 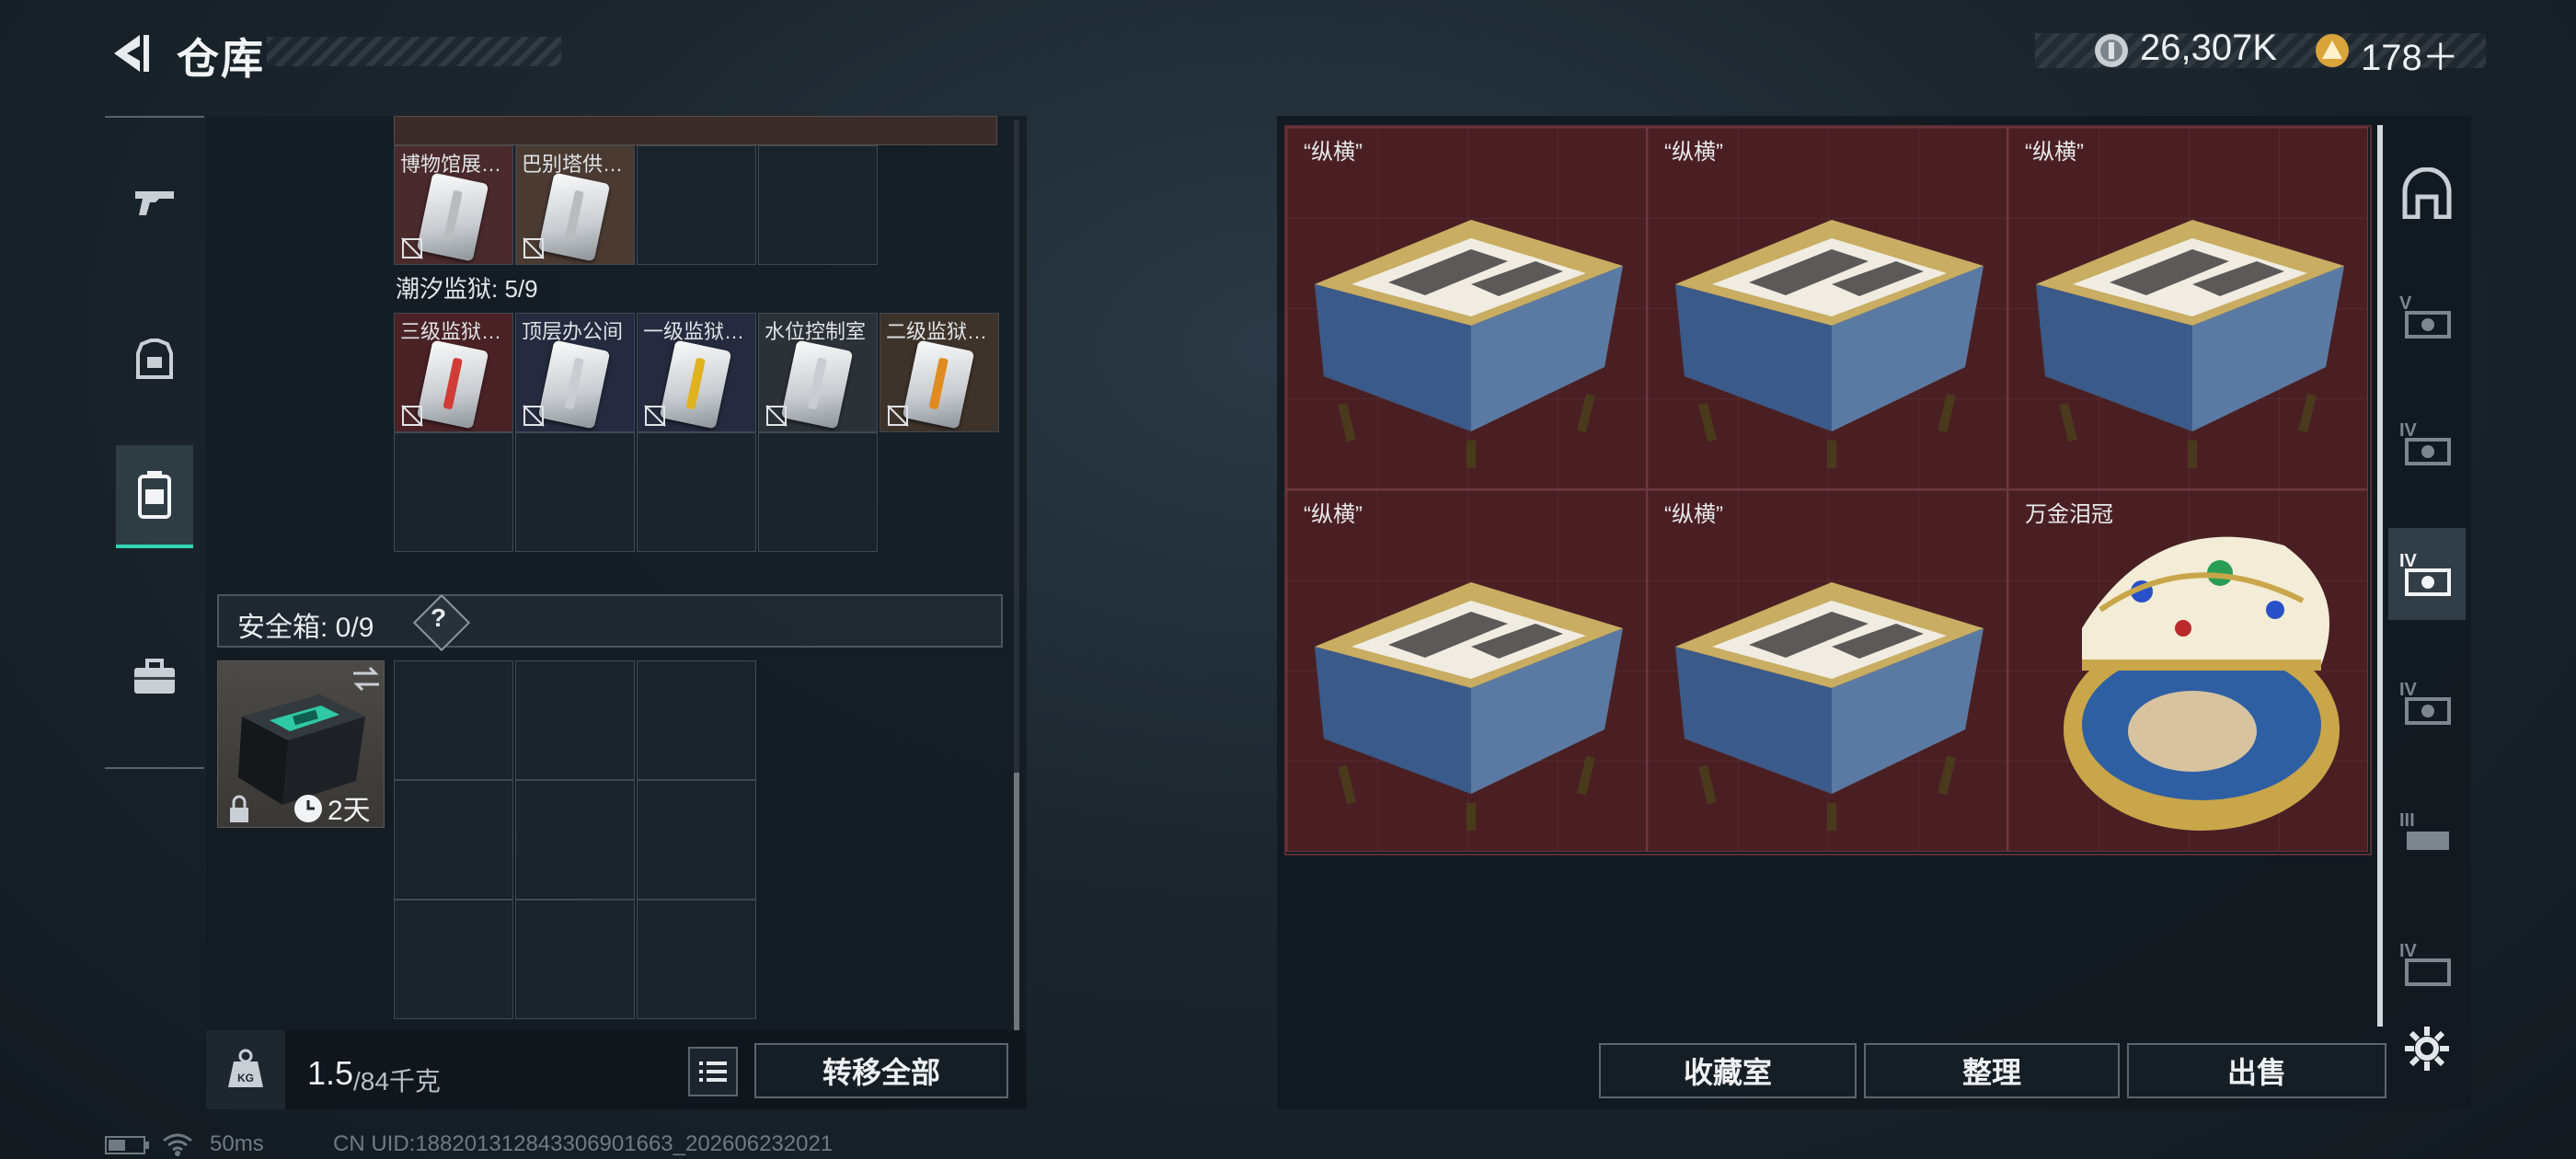 What do you see at coordinates (349, 811) in the screenshot?
I see `safebox-timer: 2天` at bounding box center [349, 811].